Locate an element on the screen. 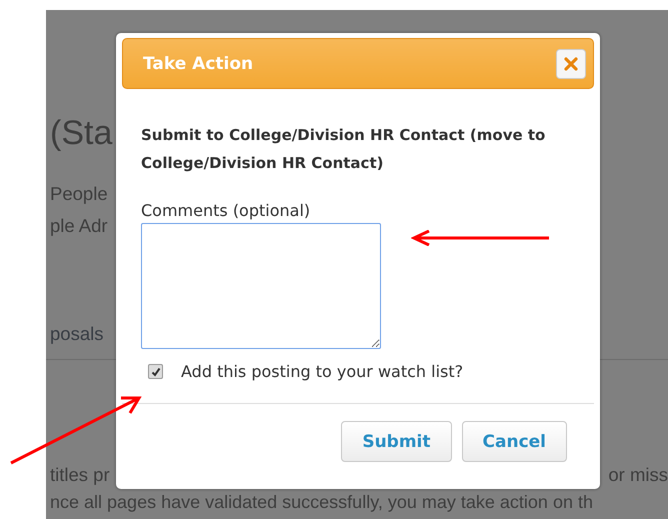 This screenshot has height=519, width=668. submit-button: Submit is located at coordinates (396, 441).